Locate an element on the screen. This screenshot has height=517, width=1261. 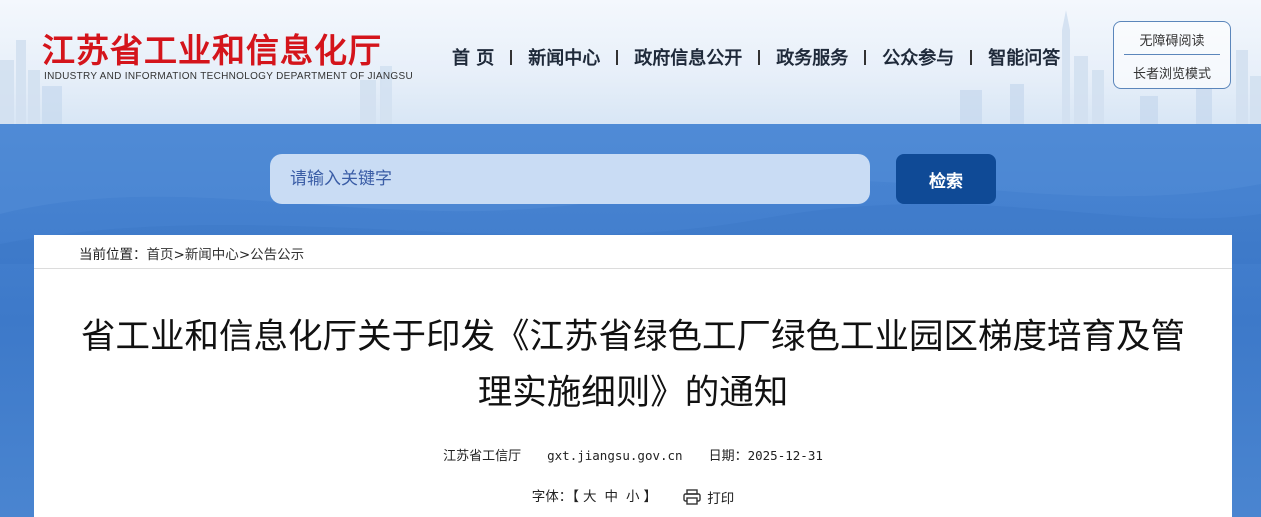
main-nav: 首 页 新闻中心 政府信息公开 政务服务 公众参与 智能问答 is located at coordinates (756, 57).